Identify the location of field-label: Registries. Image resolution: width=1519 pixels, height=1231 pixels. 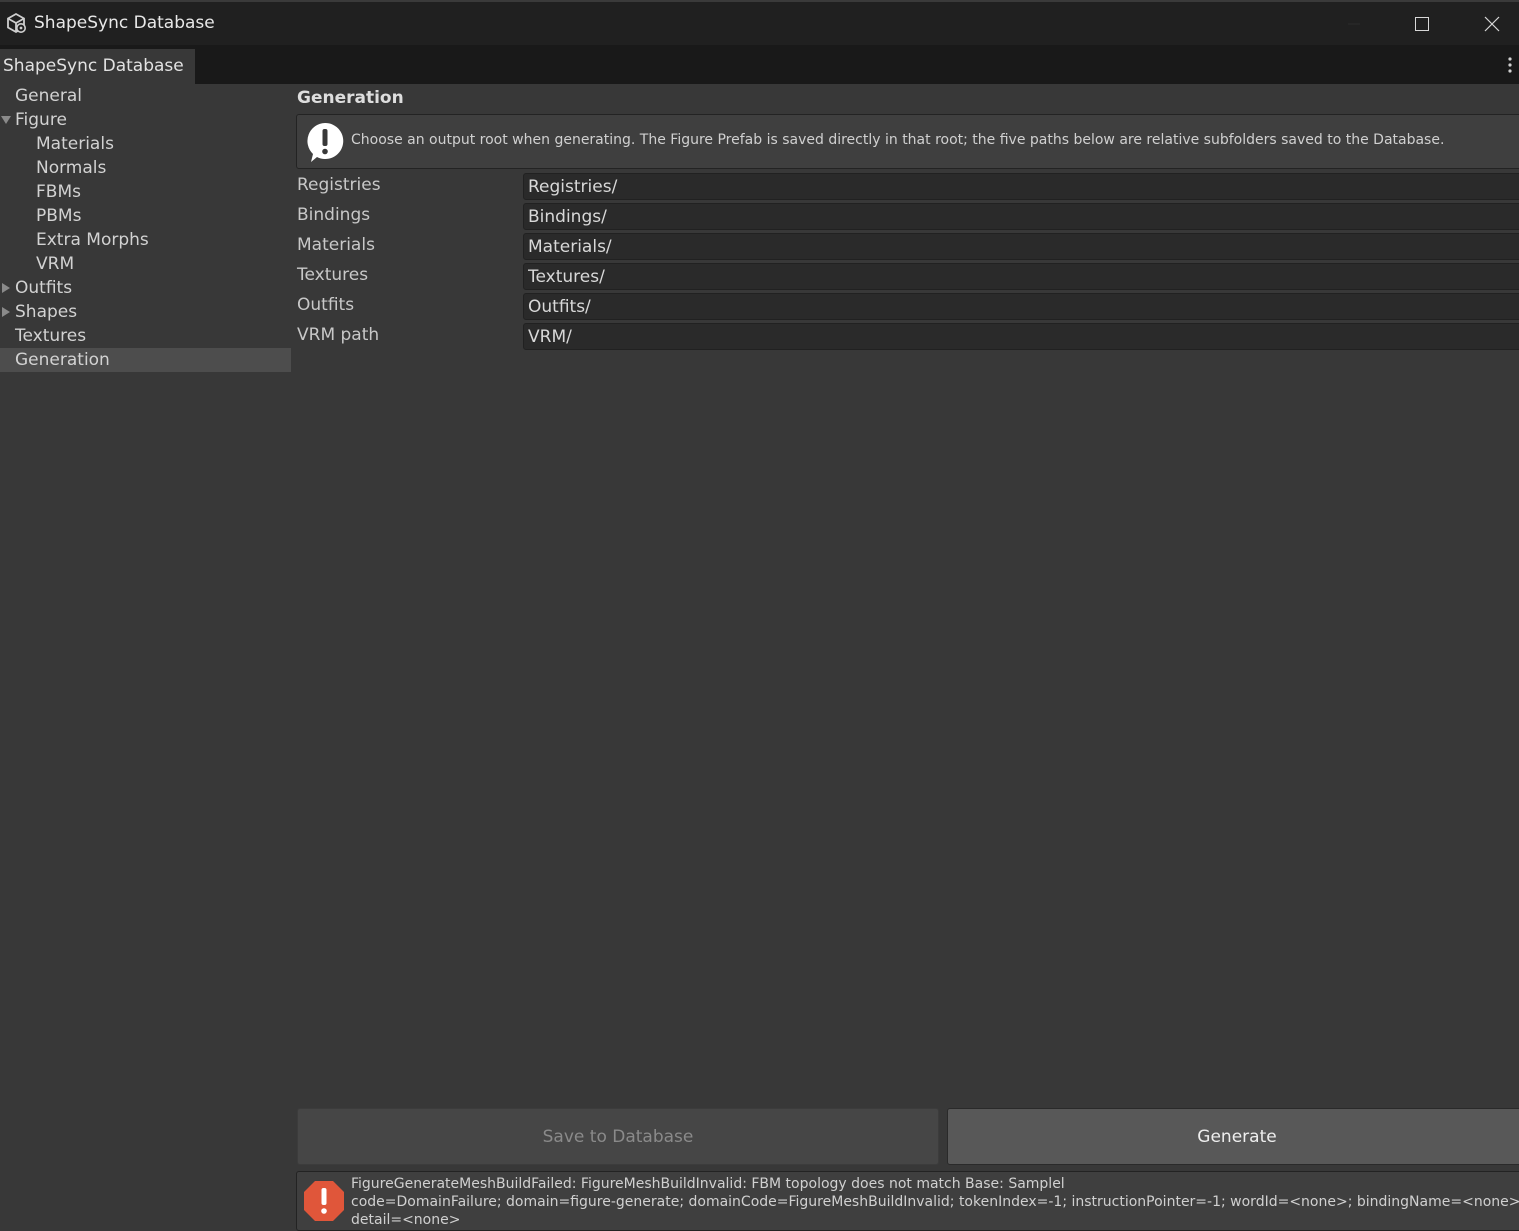
(339, 185).